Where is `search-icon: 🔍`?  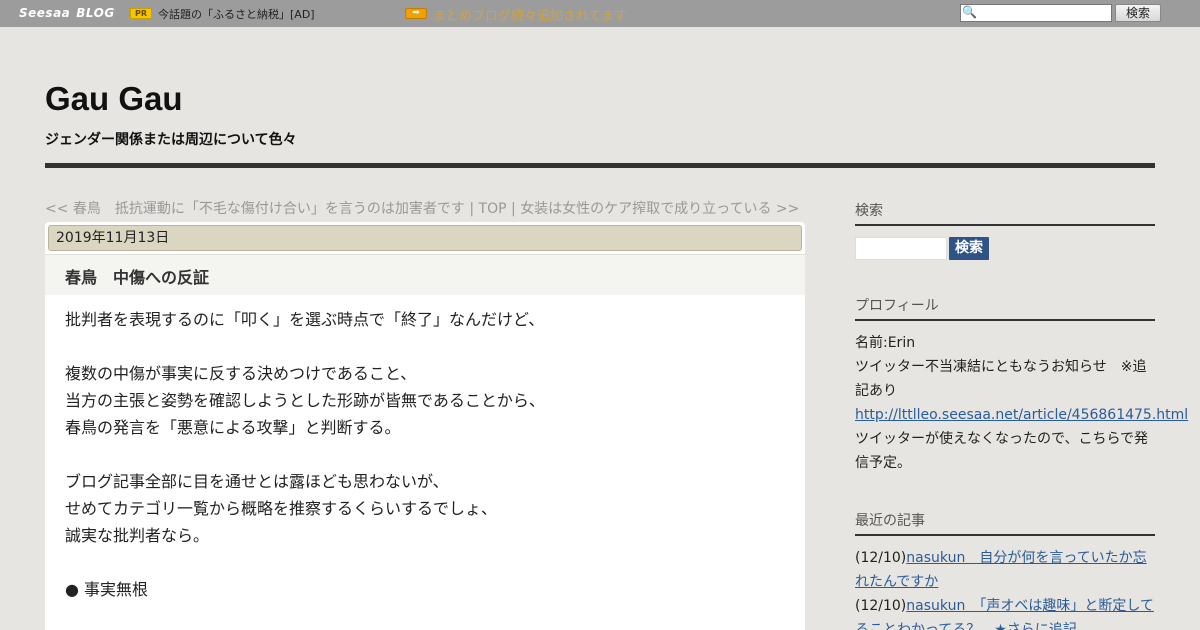 search-icon: 🔍 is located at coordinates (969, 12).